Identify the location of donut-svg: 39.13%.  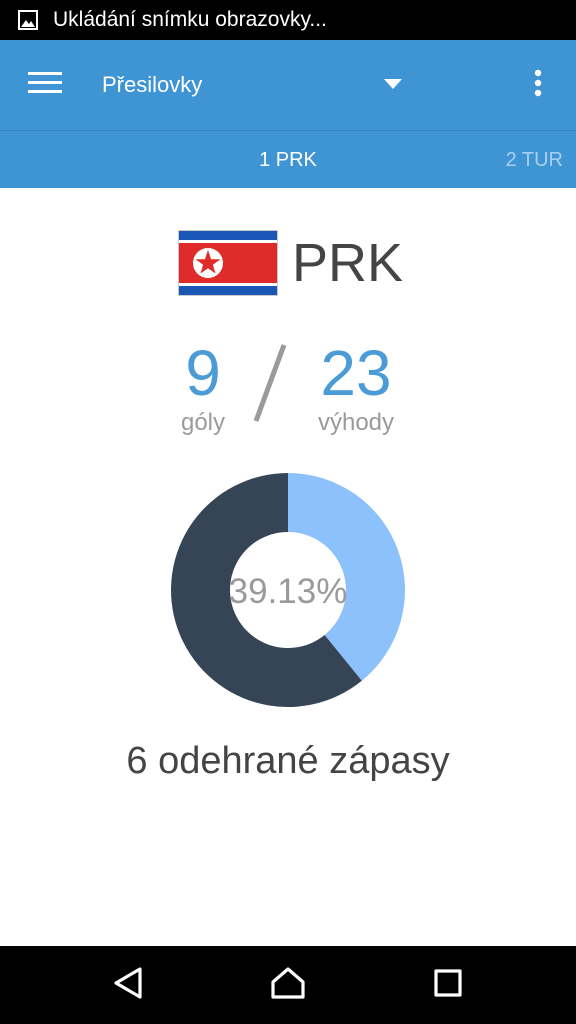
(288, 590).